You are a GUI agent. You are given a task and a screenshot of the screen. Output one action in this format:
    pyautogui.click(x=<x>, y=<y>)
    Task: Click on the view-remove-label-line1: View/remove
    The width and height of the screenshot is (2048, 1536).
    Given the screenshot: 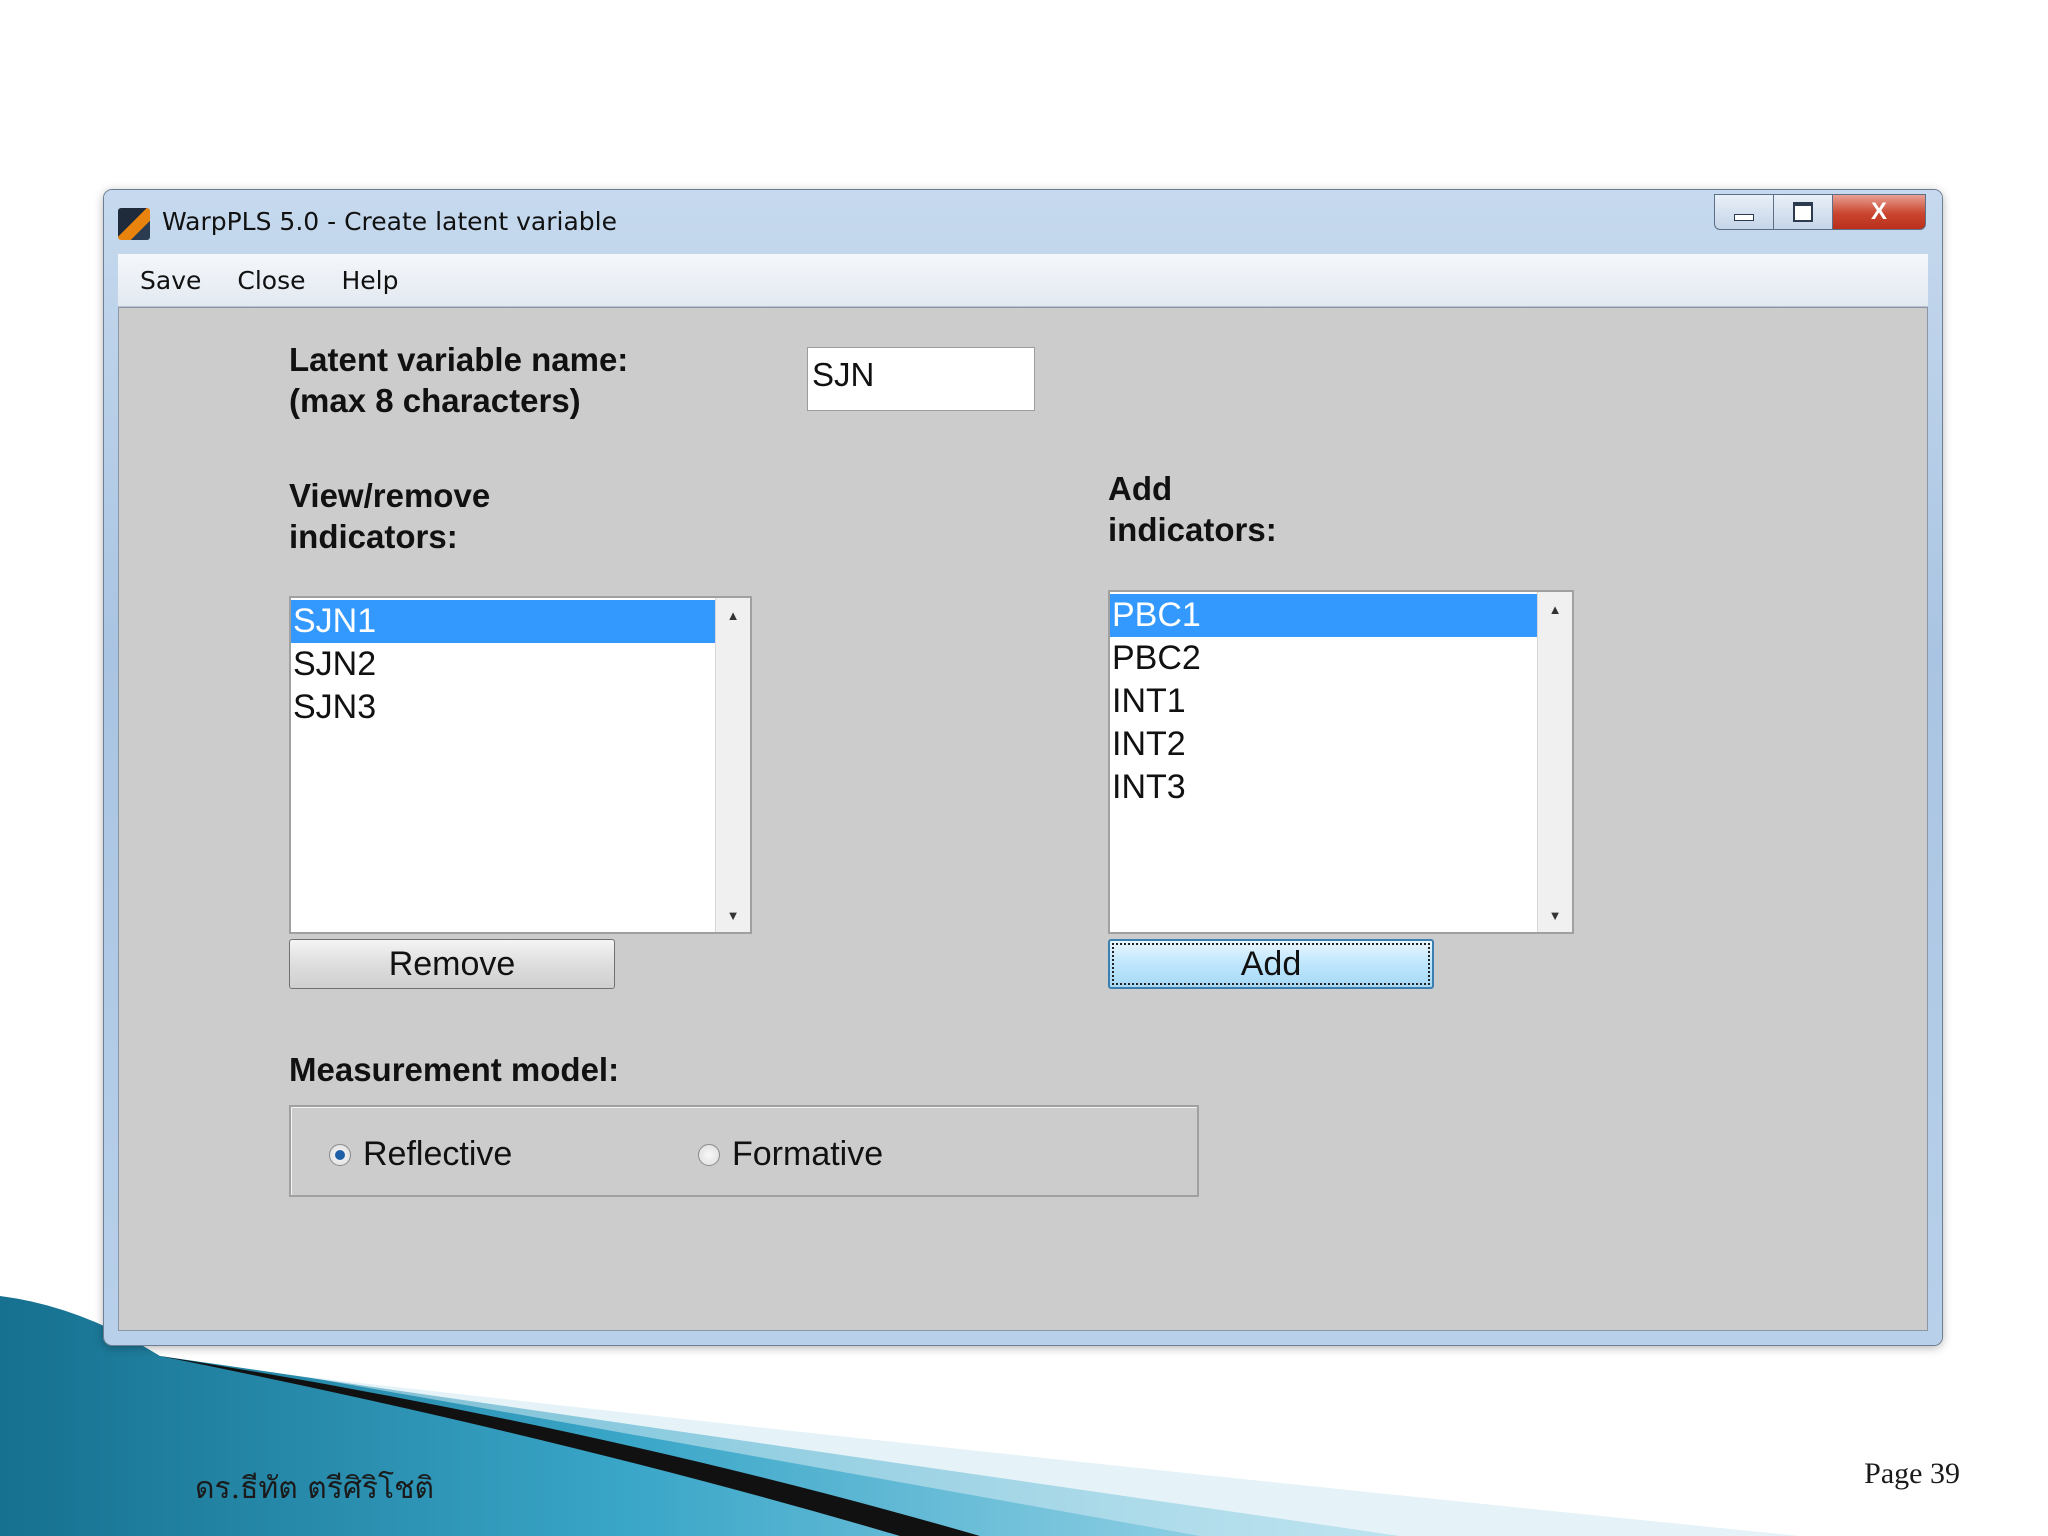 What is the action you would take?
    pyautogui.click(x=390, y=495)
    